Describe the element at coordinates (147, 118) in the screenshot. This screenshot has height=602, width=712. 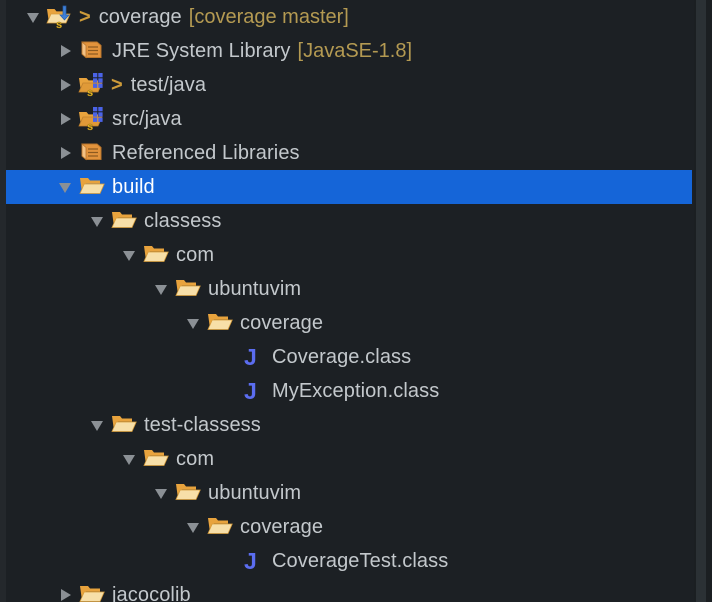
I see `tree-row-label: src/java` at that location.